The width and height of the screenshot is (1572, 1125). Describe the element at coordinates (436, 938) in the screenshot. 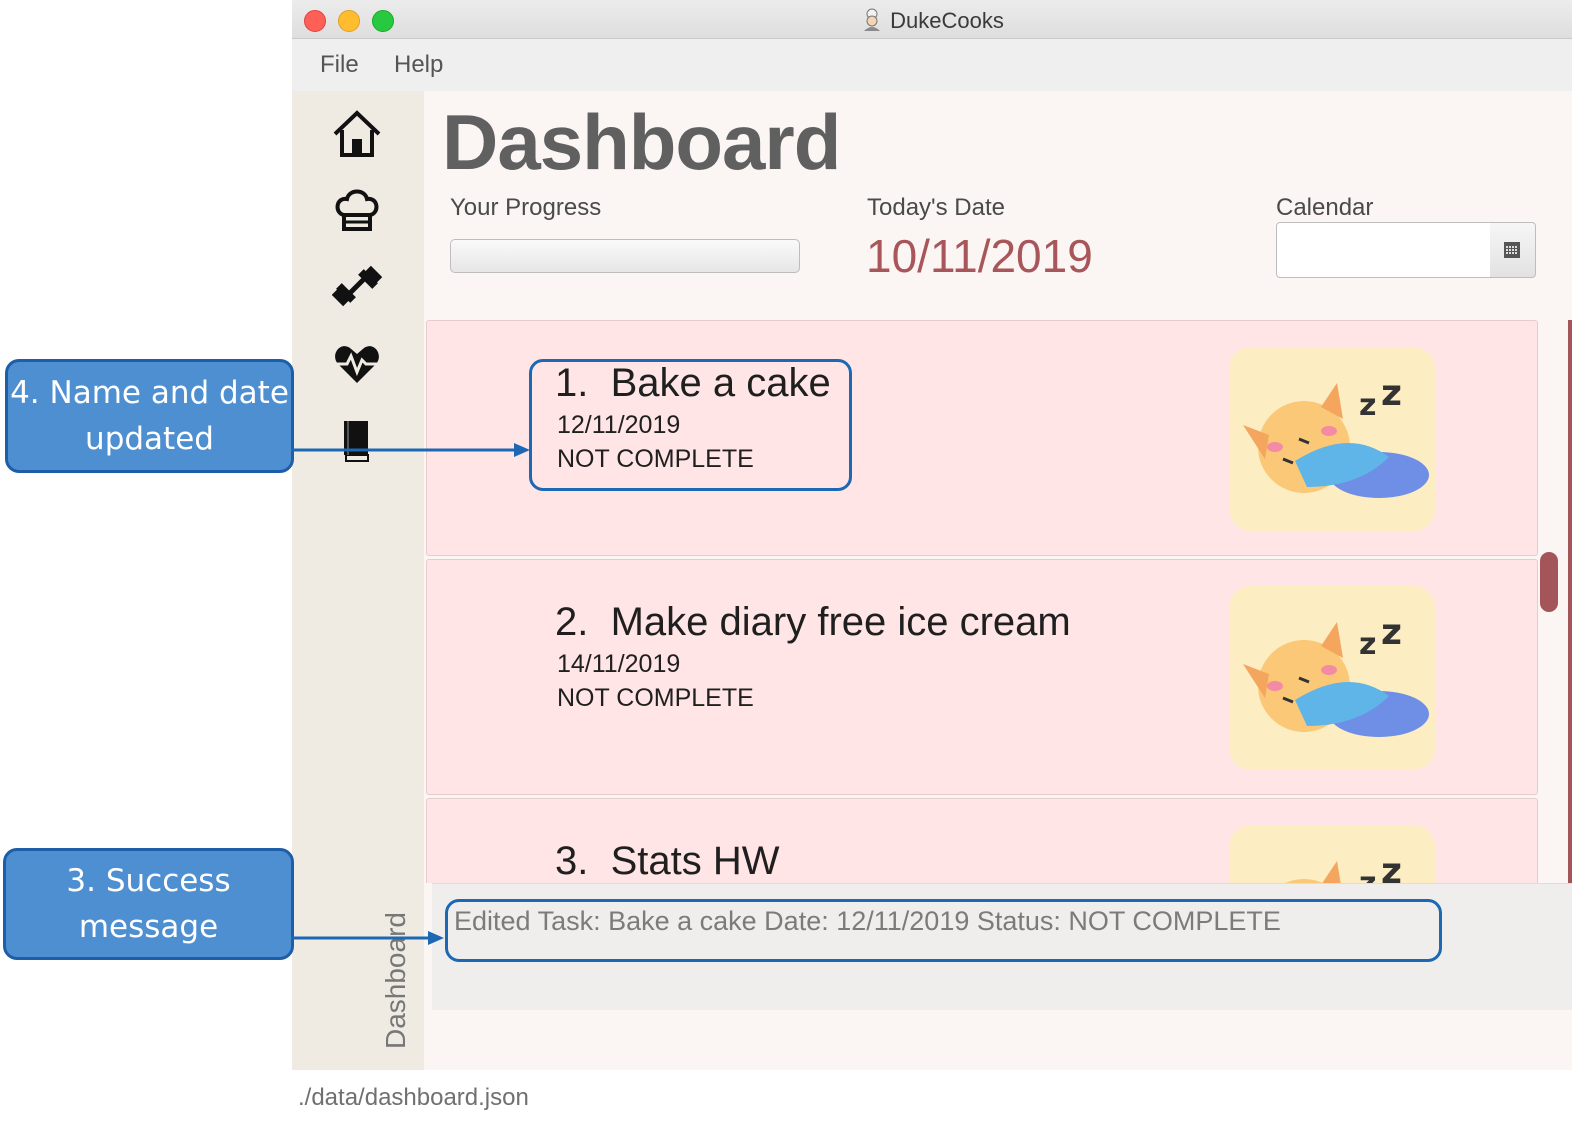

I see `arrow-head-success` at that location.